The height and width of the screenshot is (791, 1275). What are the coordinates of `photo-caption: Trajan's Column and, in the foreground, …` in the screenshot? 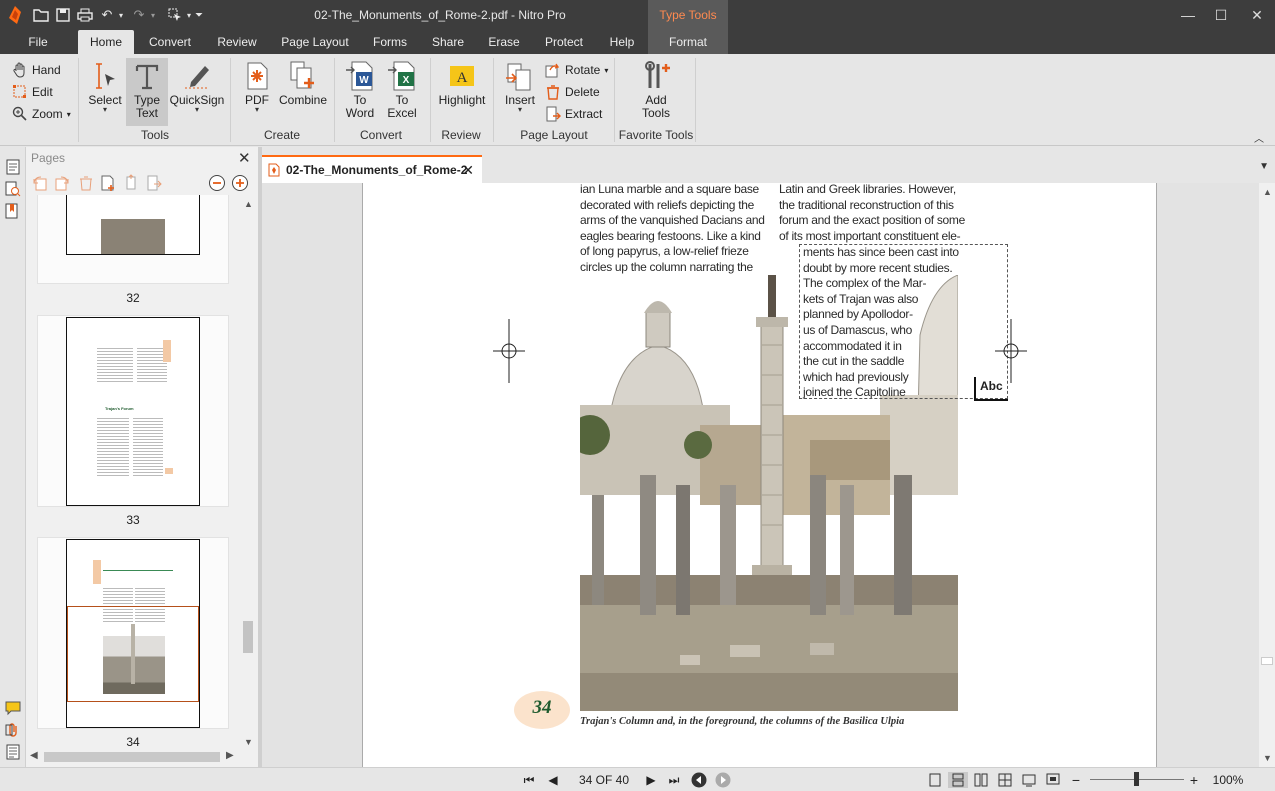 It's located at (742, 721).